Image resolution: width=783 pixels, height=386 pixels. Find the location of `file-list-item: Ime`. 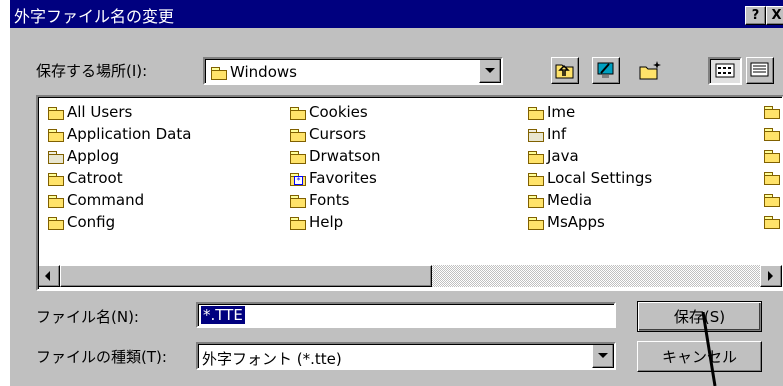

file-list-item: Ime is located at coordinates (551, 112).